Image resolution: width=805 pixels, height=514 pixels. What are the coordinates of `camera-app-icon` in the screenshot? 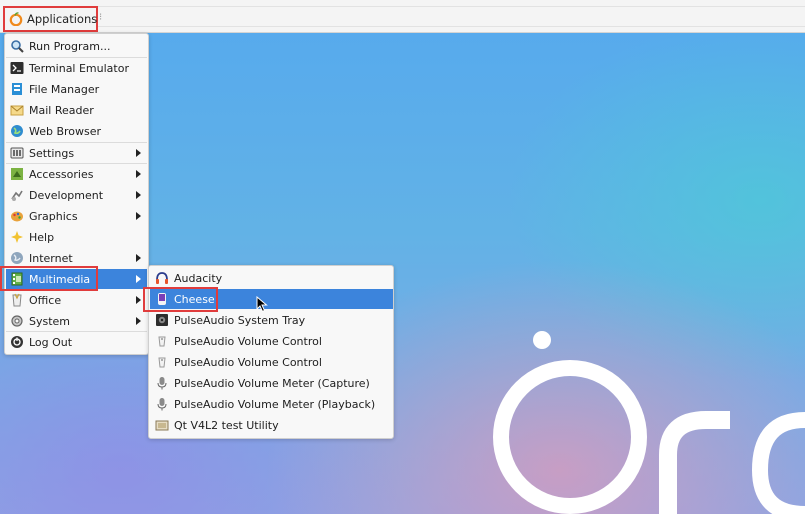 It's located at (162, 425).